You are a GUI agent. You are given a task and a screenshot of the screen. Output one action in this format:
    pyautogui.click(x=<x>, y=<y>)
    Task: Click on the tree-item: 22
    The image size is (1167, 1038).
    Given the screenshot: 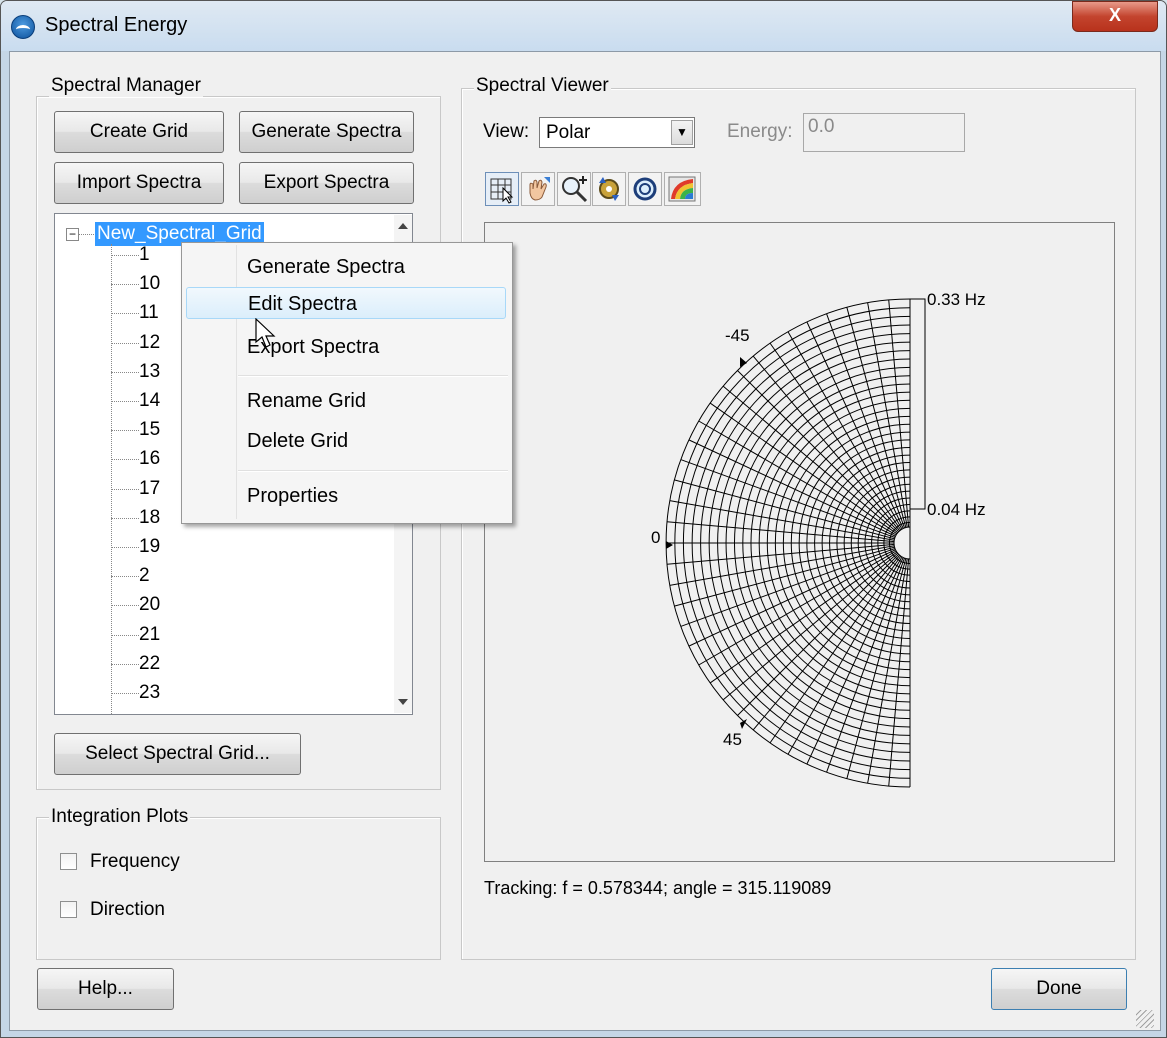 What is the action you would take?
    pyautogui.click(x=149, y=664)
    